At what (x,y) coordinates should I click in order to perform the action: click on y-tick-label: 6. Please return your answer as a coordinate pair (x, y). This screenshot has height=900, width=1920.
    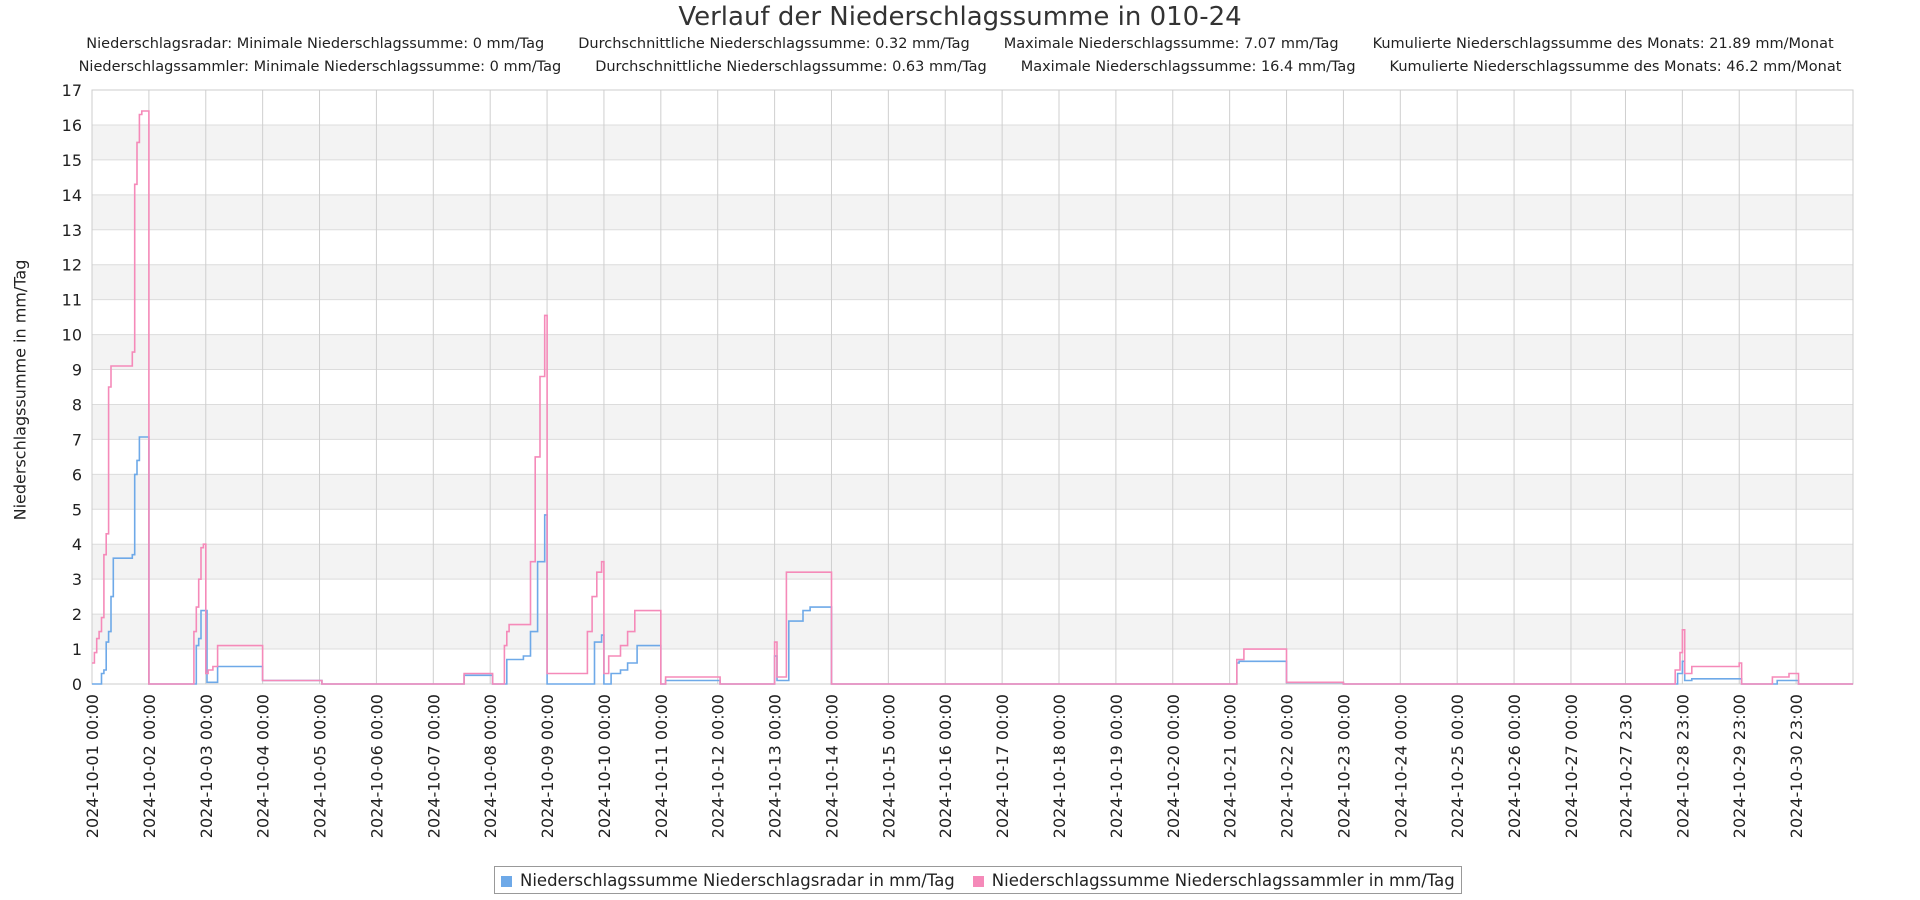
    Looking at the image, I should click on (77, 474).